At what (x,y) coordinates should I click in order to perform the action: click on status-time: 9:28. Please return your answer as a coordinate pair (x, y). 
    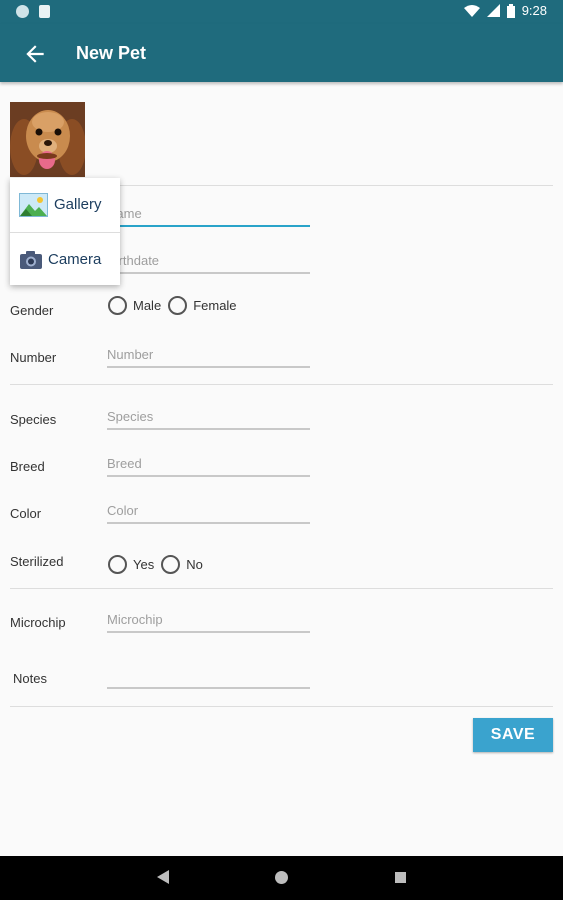
    Looking at the image, I should click on (534, 10).